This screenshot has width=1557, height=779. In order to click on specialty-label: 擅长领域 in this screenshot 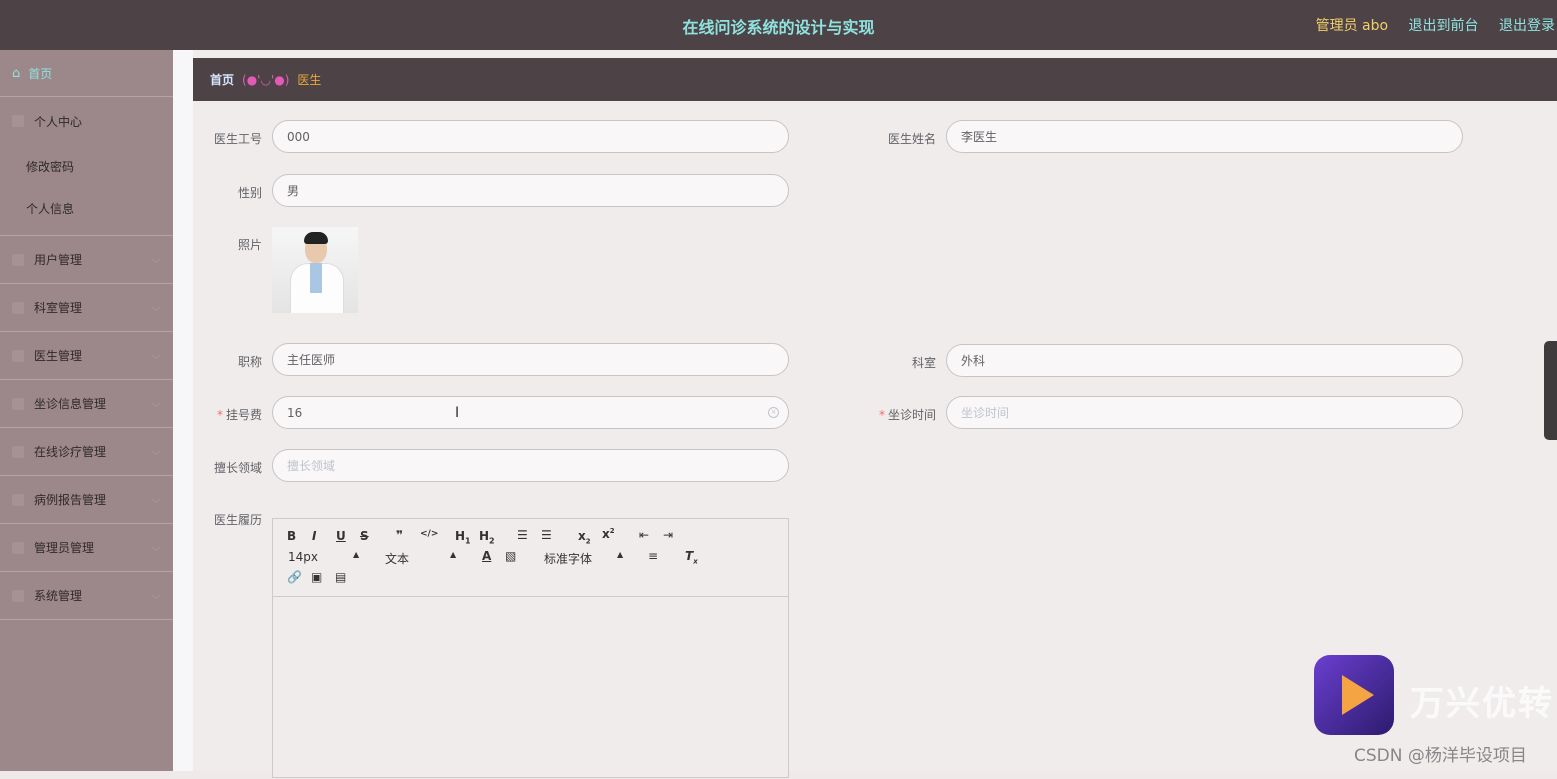, I will do `click(237, 468)`.